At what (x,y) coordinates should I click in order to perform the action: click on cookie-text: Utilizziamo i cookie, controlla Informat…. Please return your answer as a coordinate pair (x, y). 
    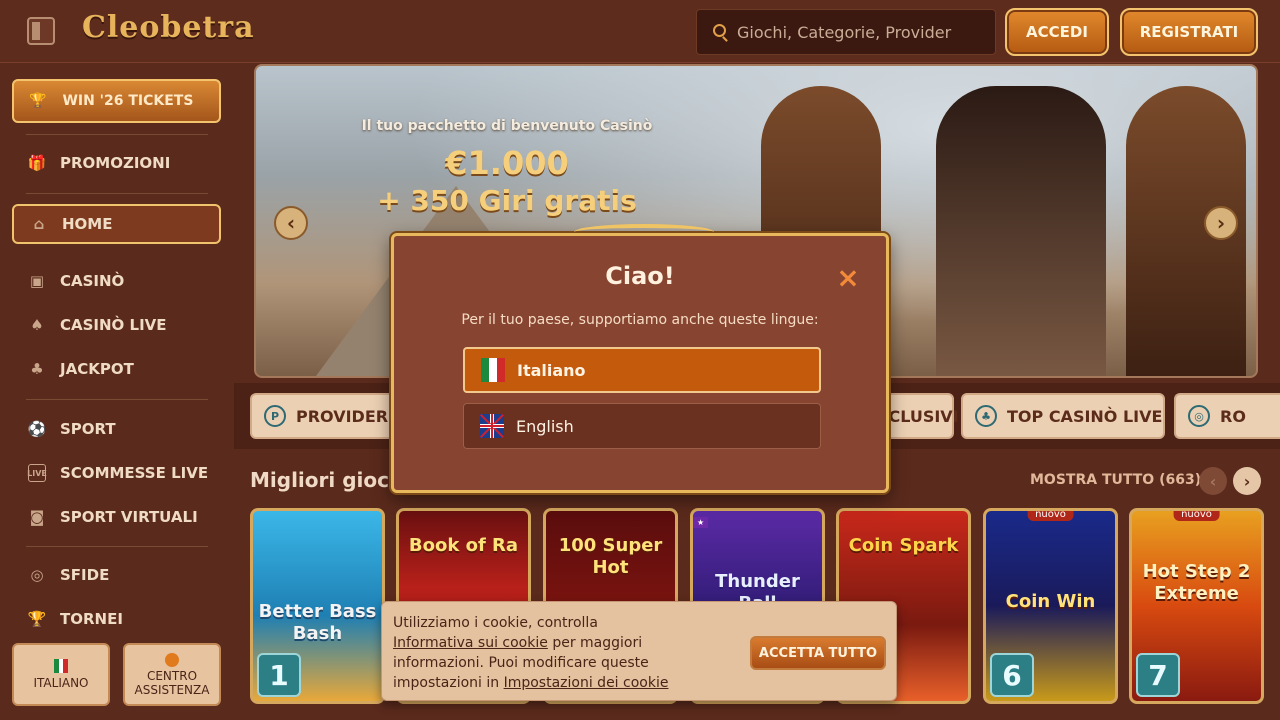
    Looking at the image, I should click on (563, 653).